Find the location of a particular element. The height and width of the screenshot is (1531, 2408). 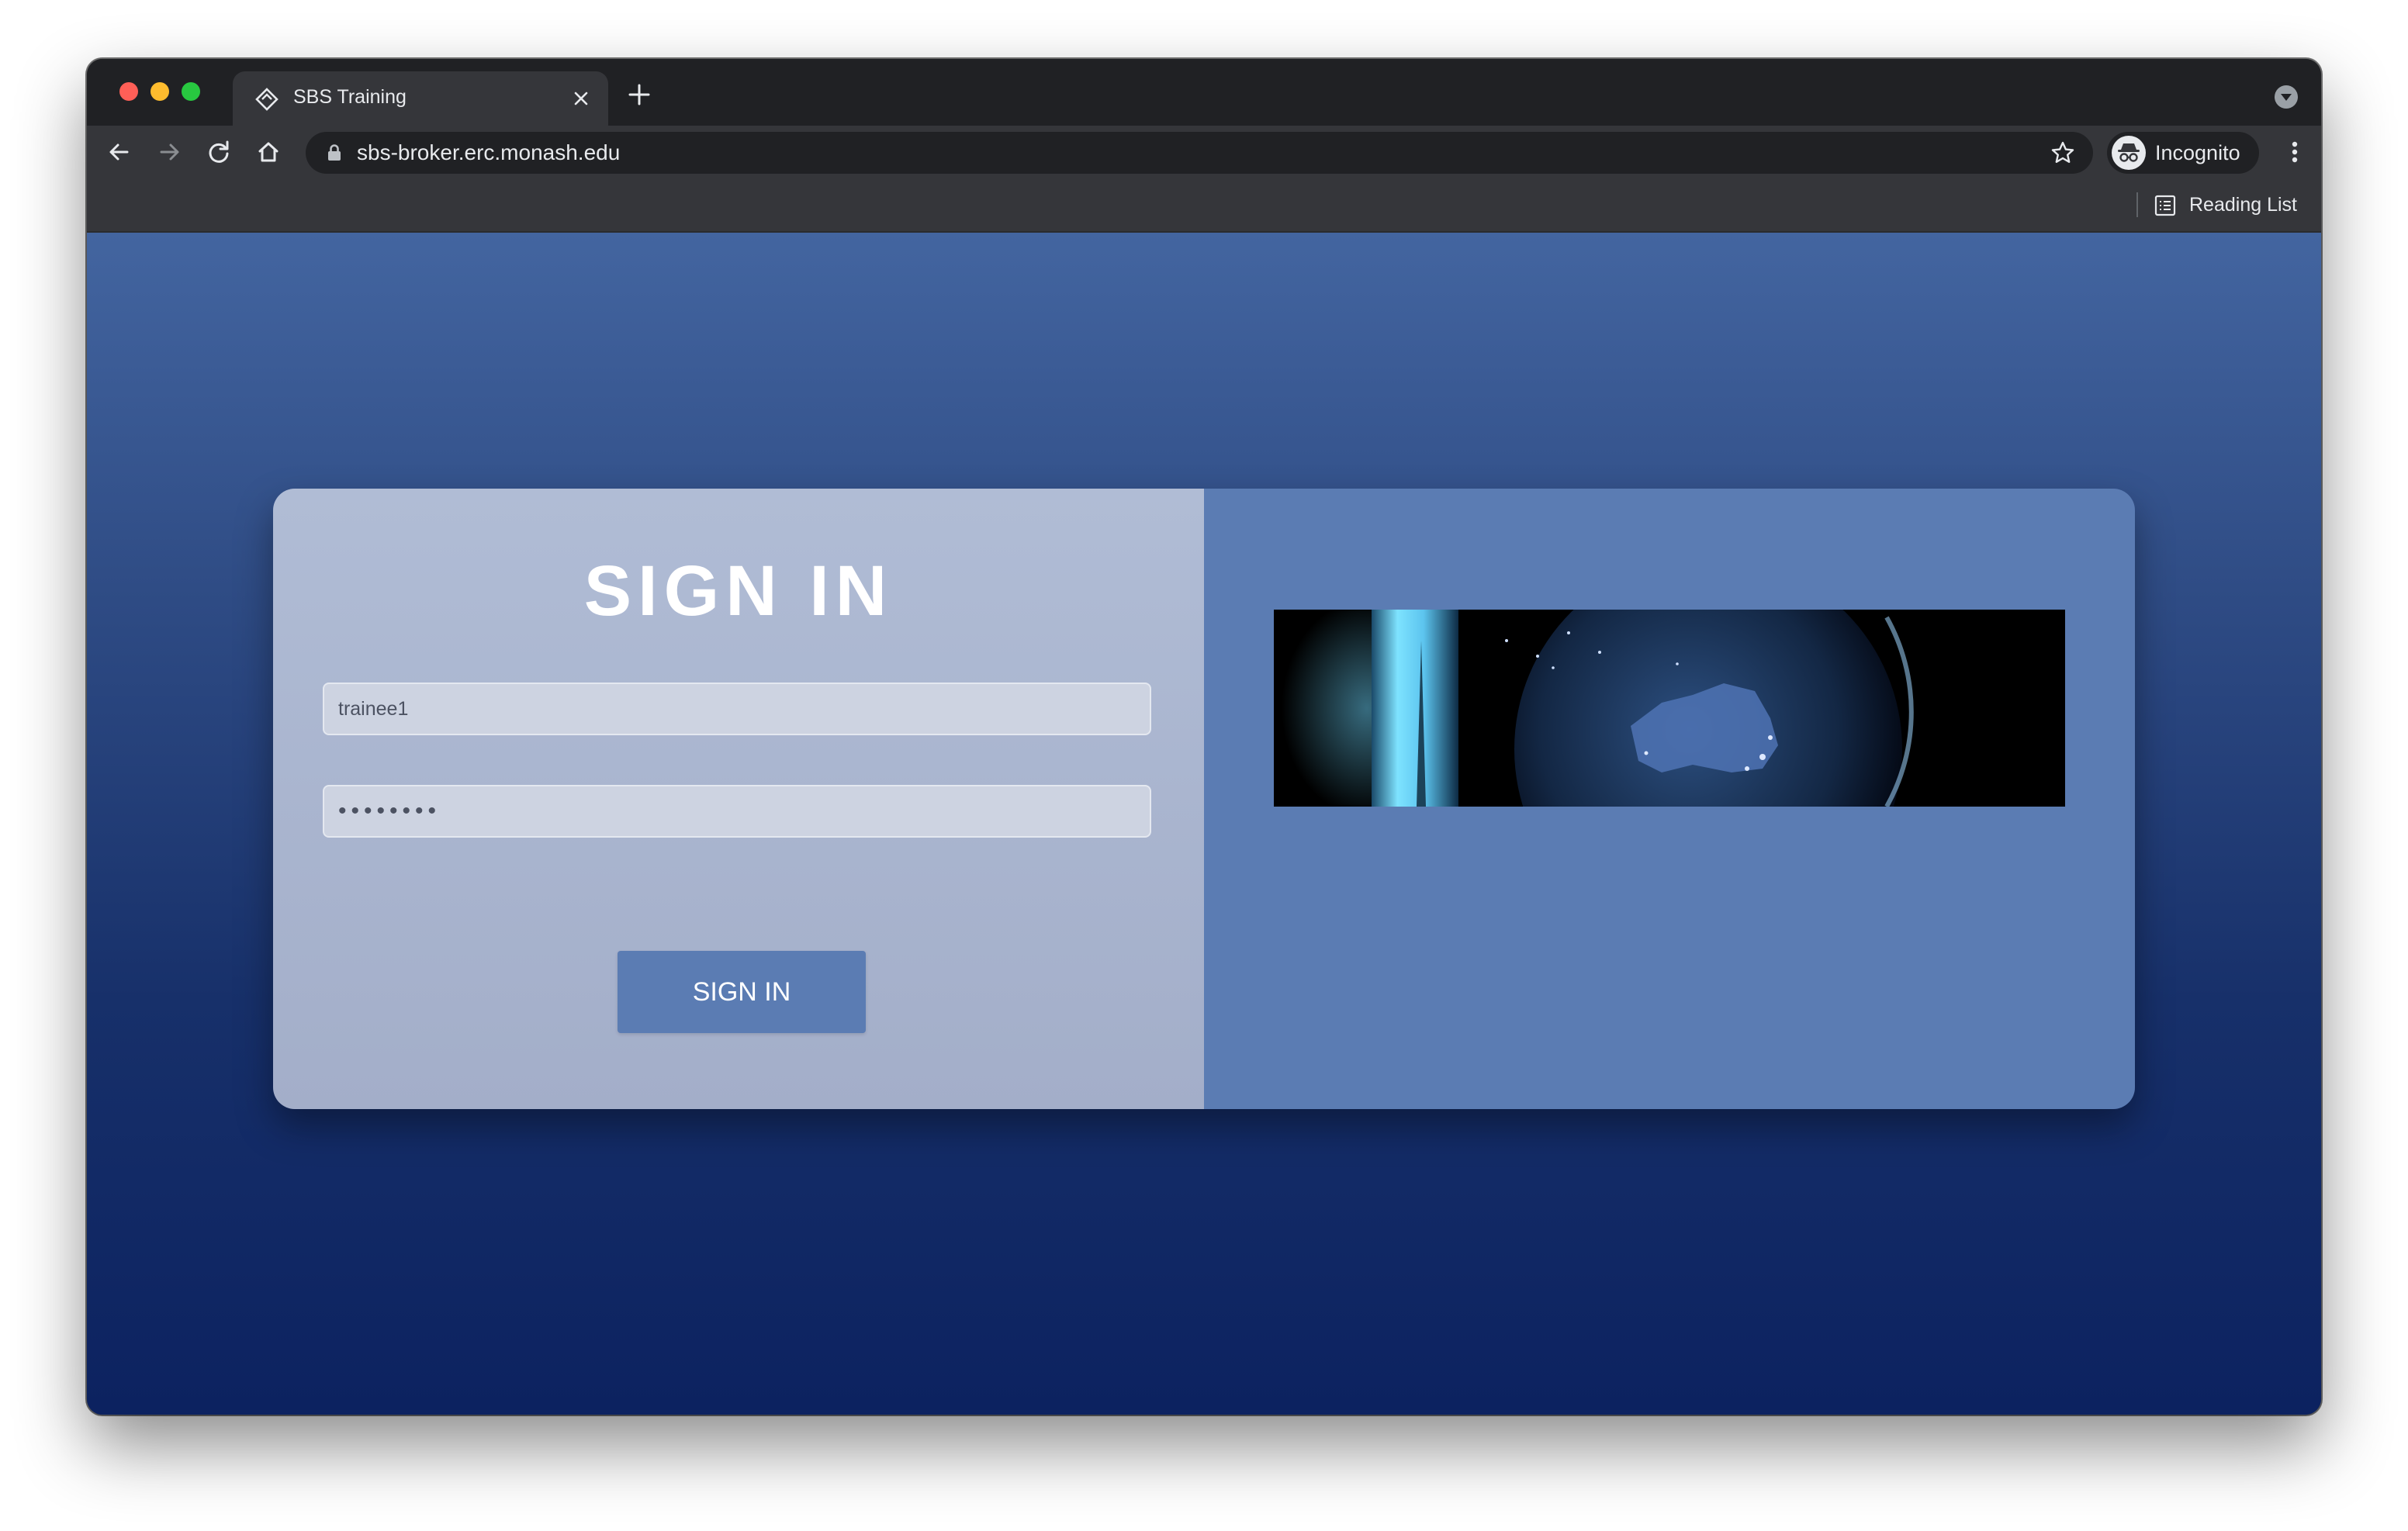

arrow-left-icon is located at coordinates (119, 152).